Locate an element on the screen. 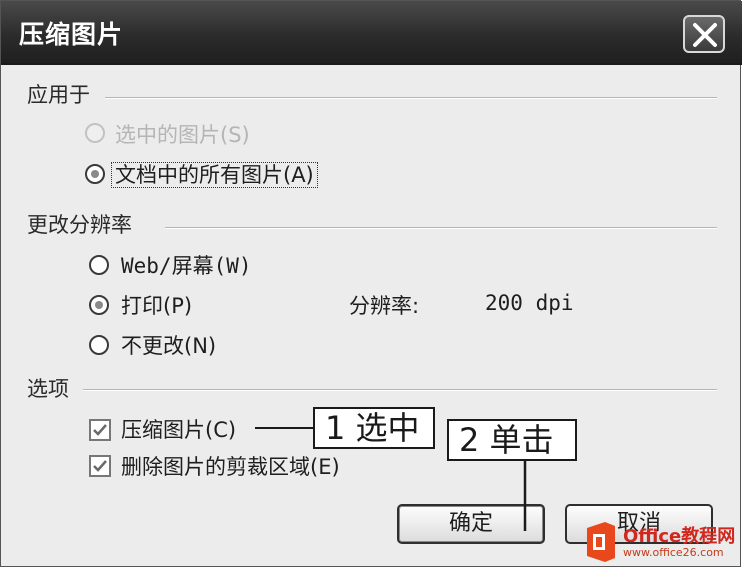  callout-lines is located at coordinates (391, 479).